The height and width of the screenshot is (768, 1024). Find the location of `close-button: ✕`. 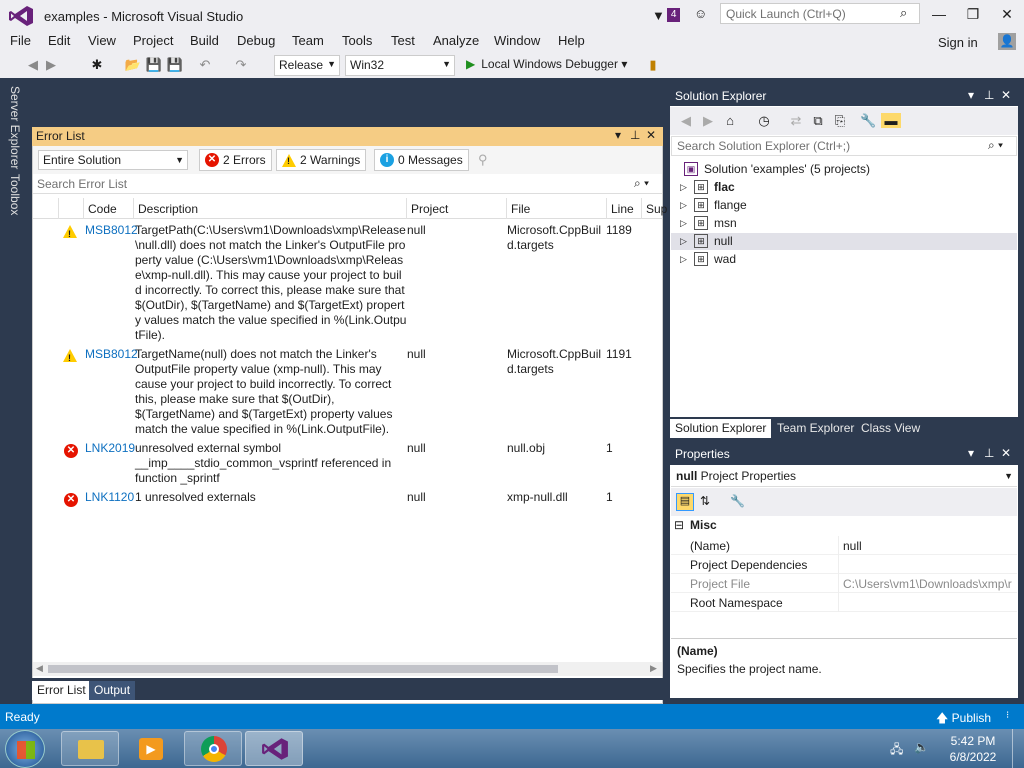

close-button: ✕ is located at coordinates (1007, 15).